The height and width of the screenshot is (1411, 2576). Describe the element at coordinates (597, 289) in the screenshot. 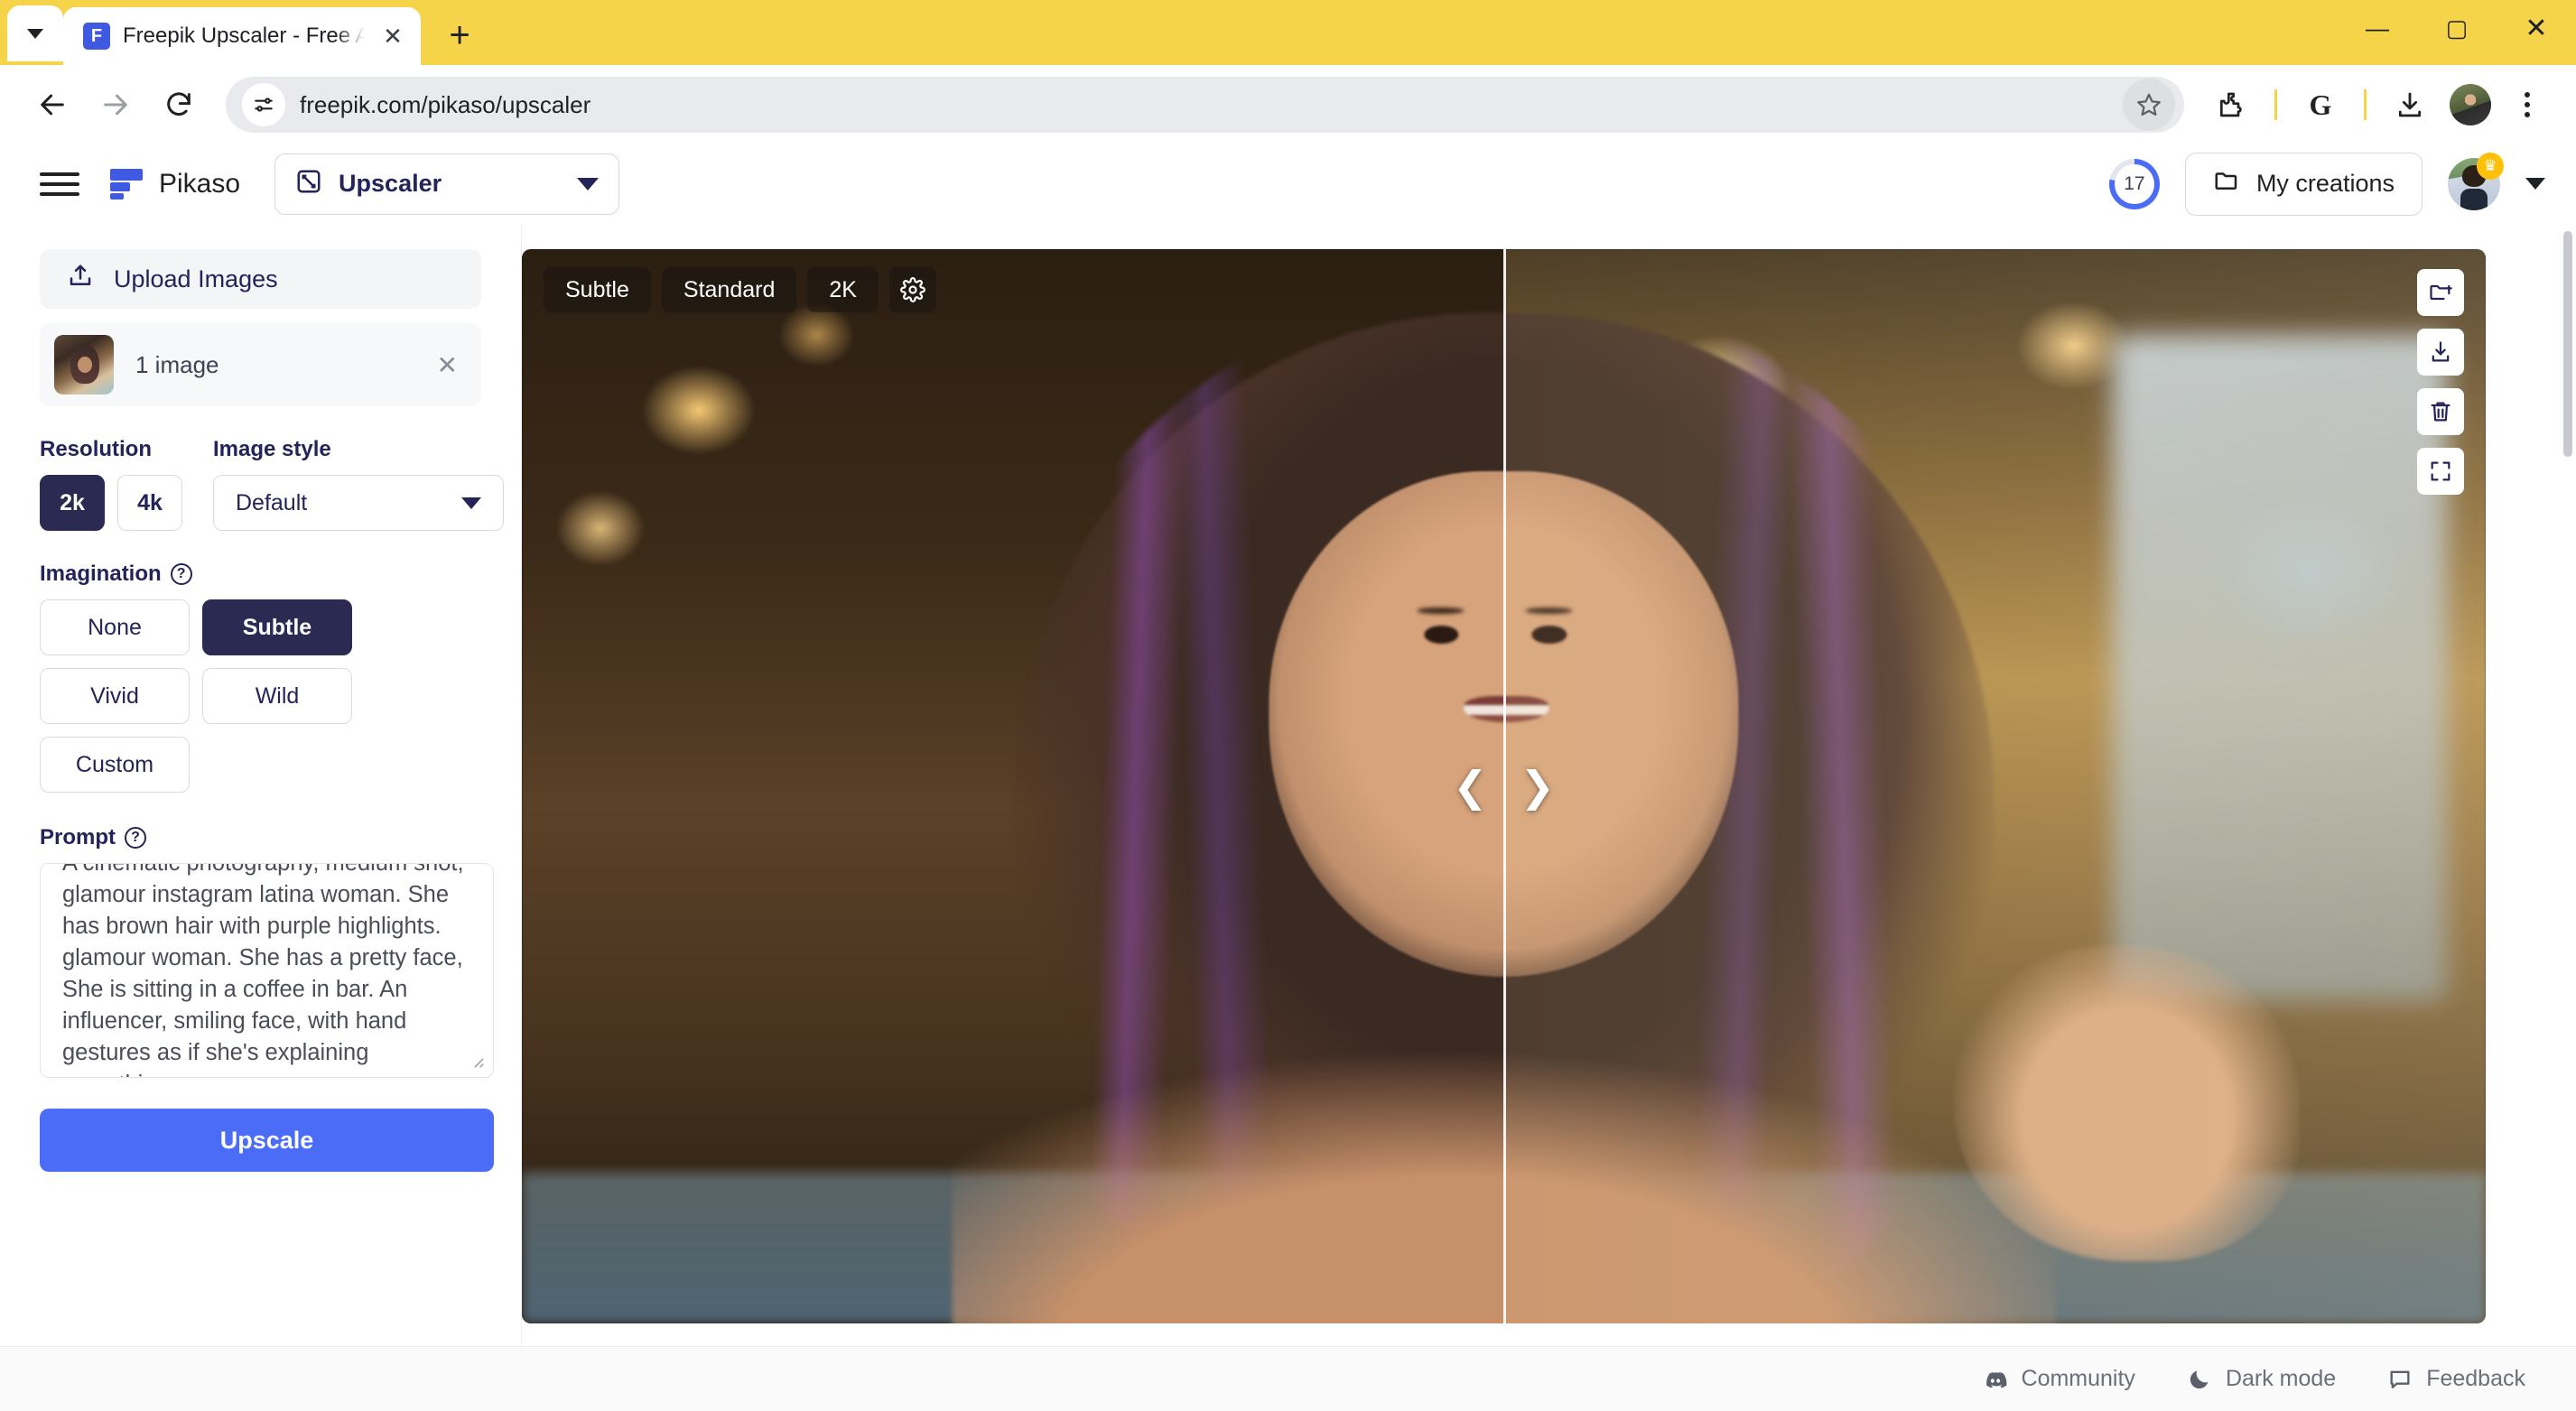

I see `viewer-imagination-chip: Subtle` at that location.